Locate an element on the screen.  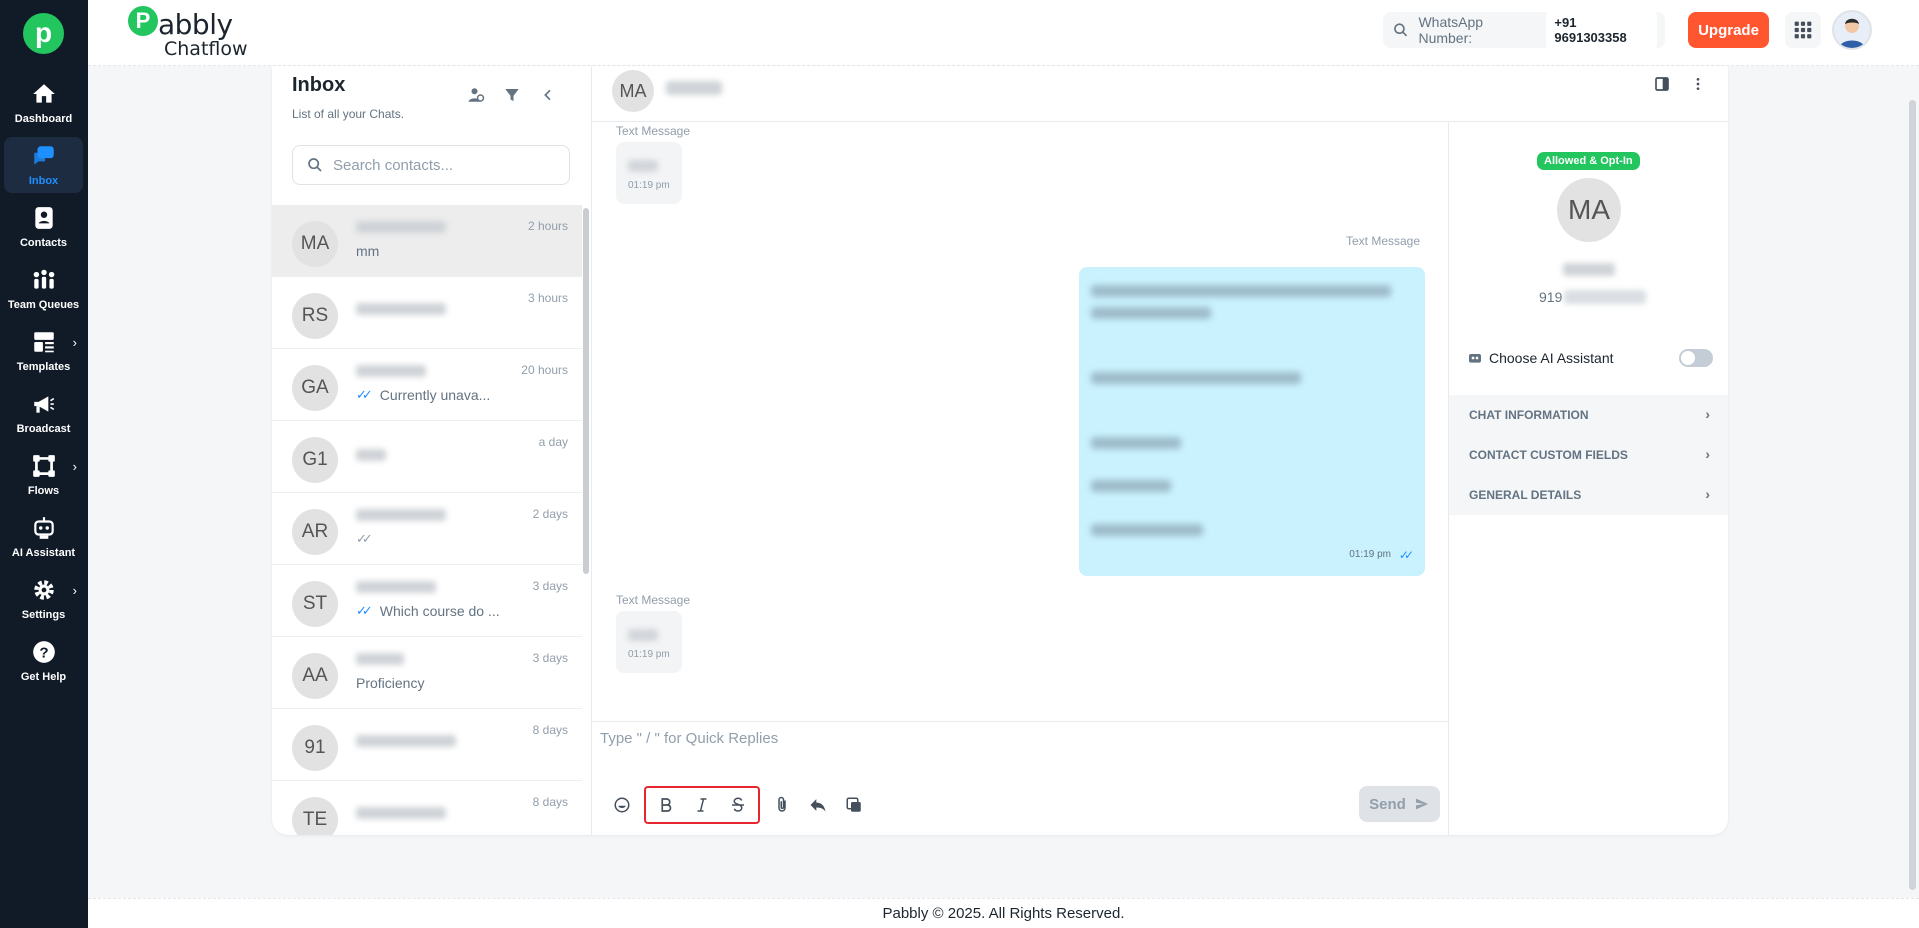
message-input is located at coordinates (1010, 746).